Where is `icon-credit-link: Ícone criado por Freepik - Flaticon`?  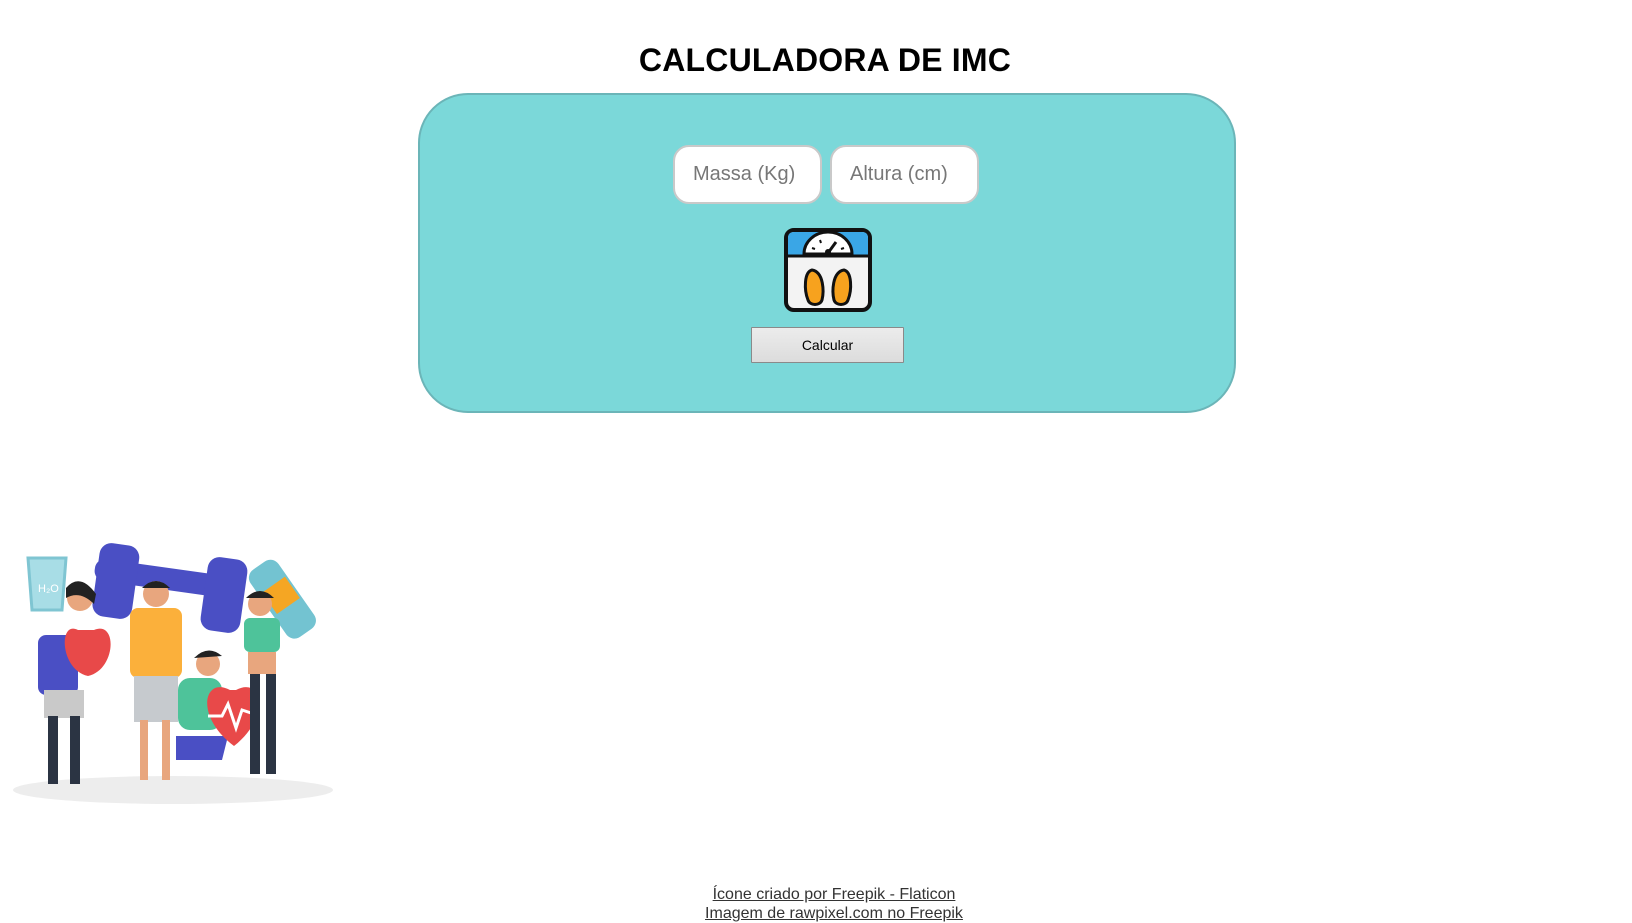 icon-credit-link: Ícone criado por Freepik - Flaticon is located at coordinates (834, 894).